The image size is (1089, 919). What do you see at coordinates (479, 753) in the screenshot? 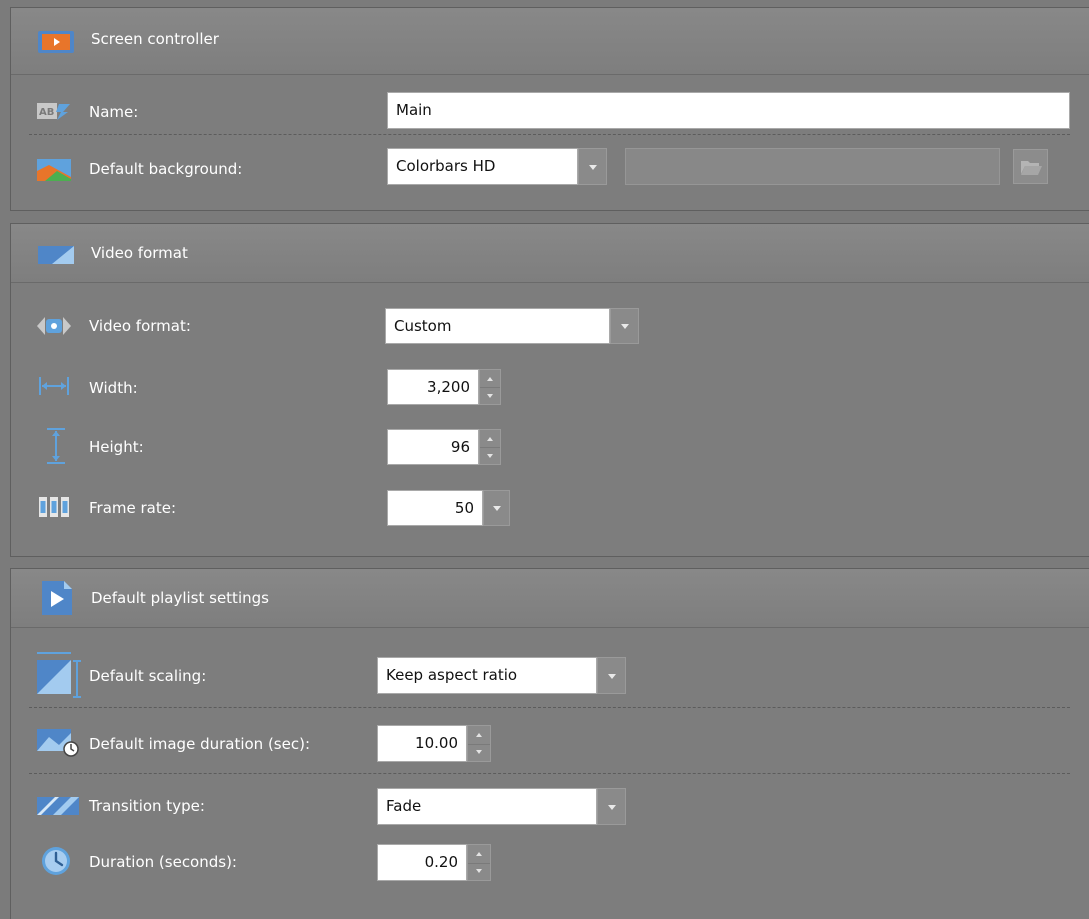
I see `image-duration-decrement-button` at bounding box center [479, 753].